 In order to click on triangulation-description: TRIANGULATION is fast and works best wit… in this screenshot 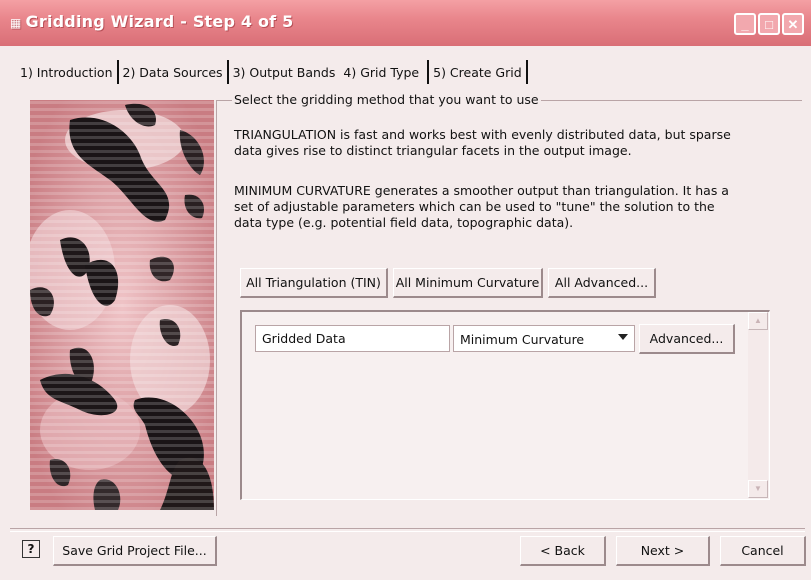, I will do `click(482, 142)`.